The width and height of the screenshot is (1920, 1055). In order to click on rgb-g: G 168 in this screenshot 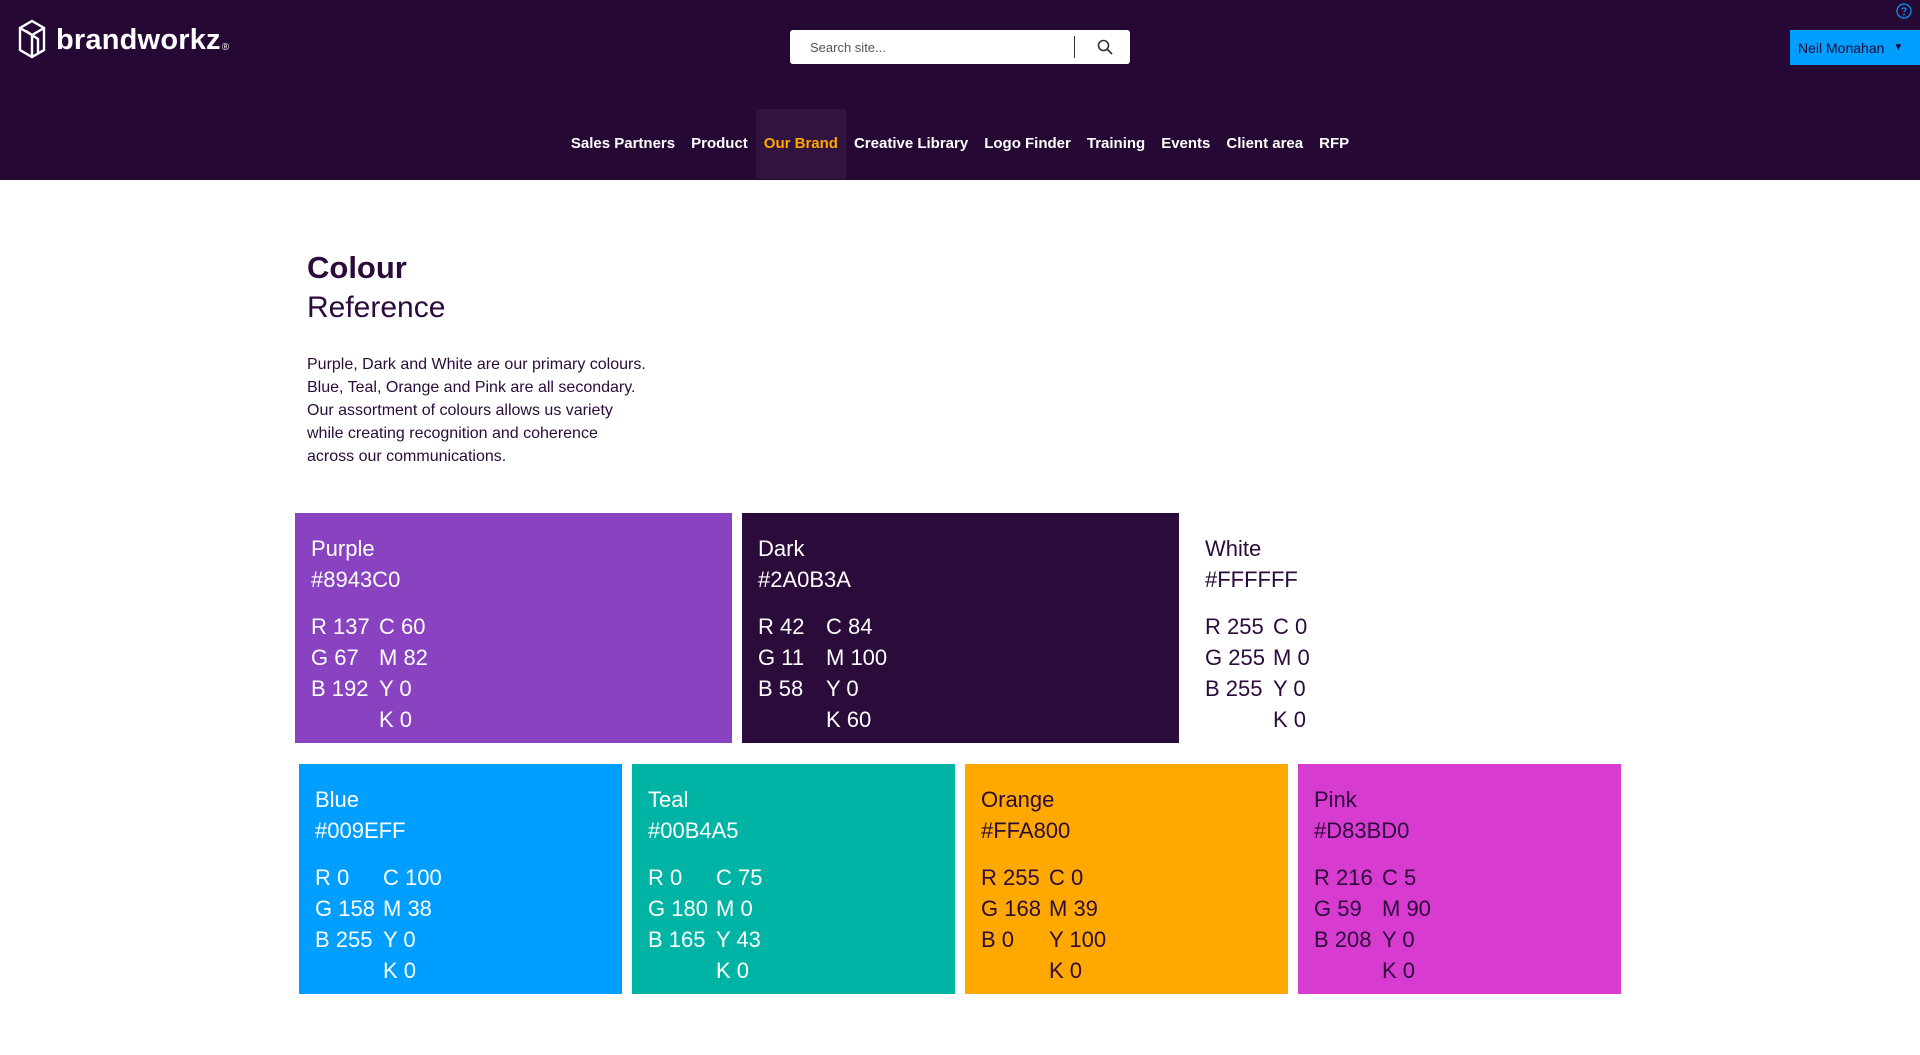, I will do `click(1011, 908)`.